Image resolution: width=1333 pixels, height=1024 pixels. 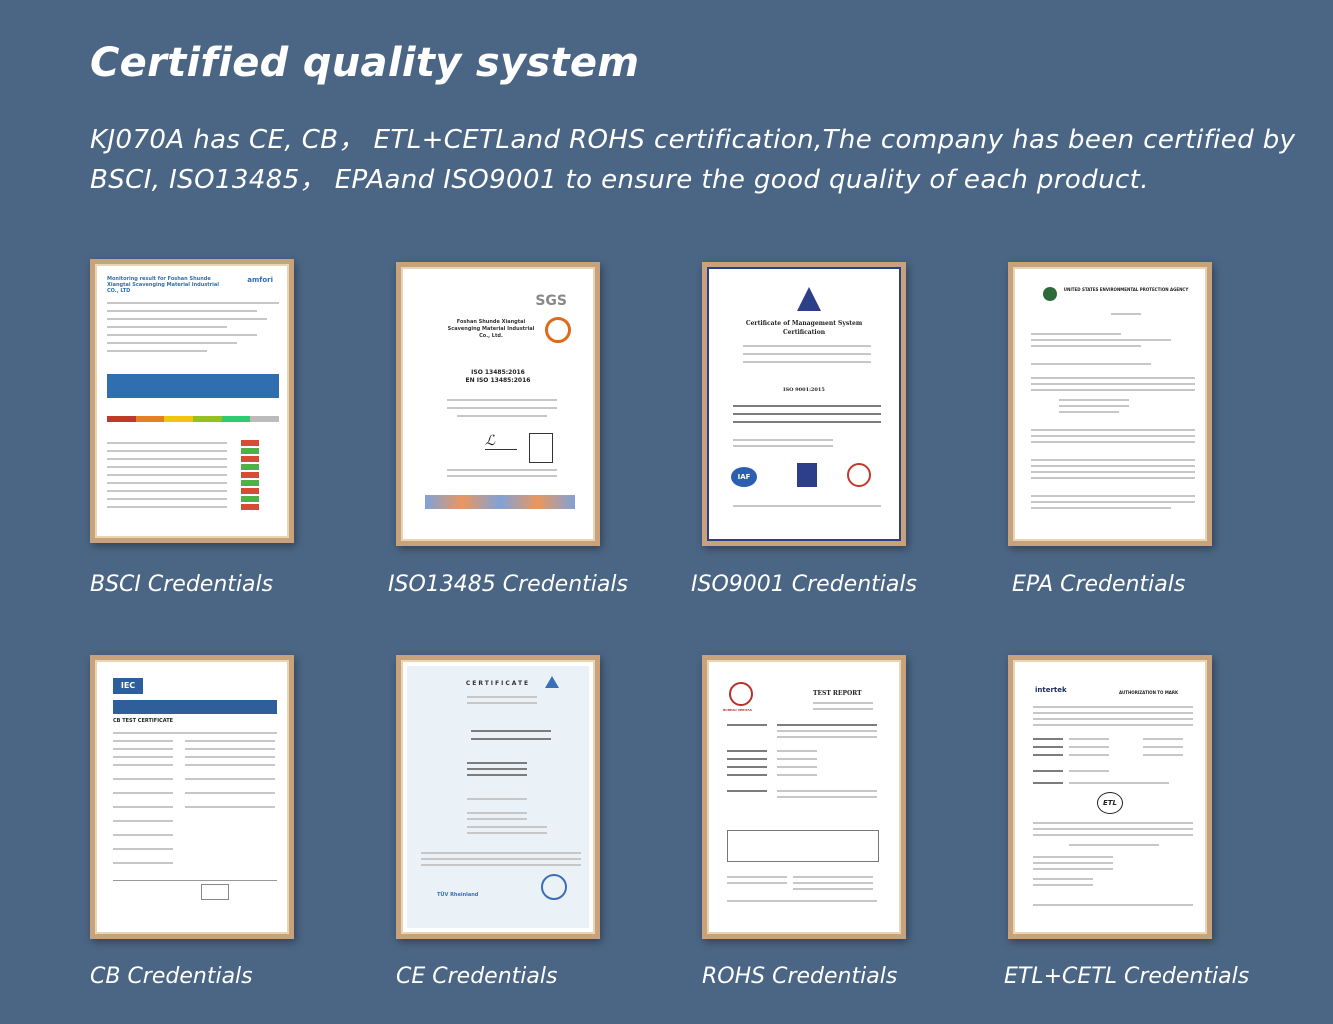 What do you see at coordinates (554, 887) in the screenshot?
I see `ce-stamp-icon` at bounding box center [554, 887].